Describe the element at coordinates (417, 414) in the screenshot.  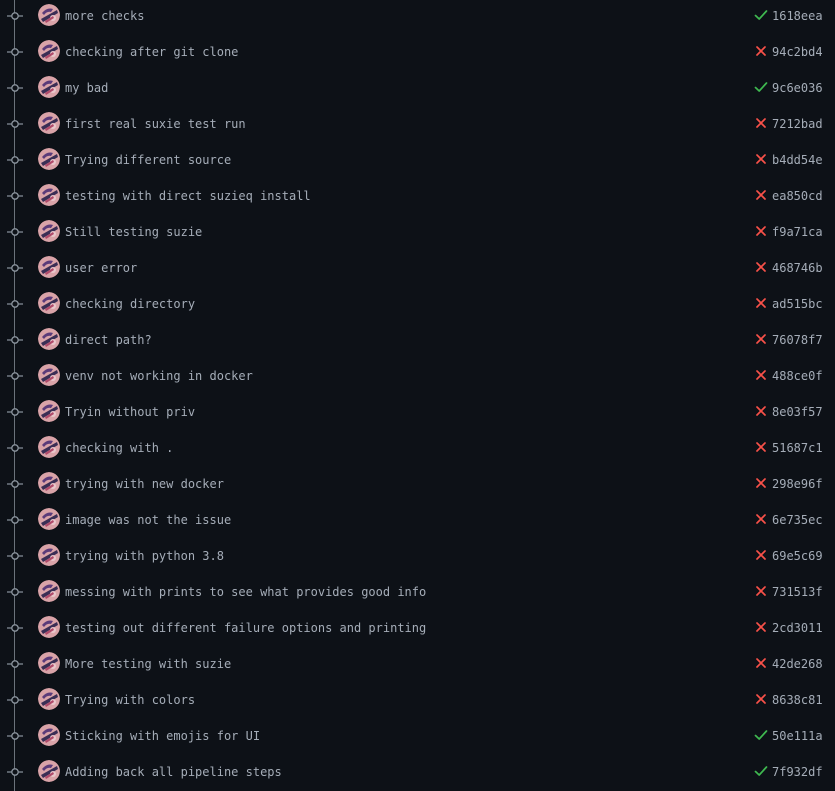
I see `commit-row: Tryin without priv 8e03f57` at that location.